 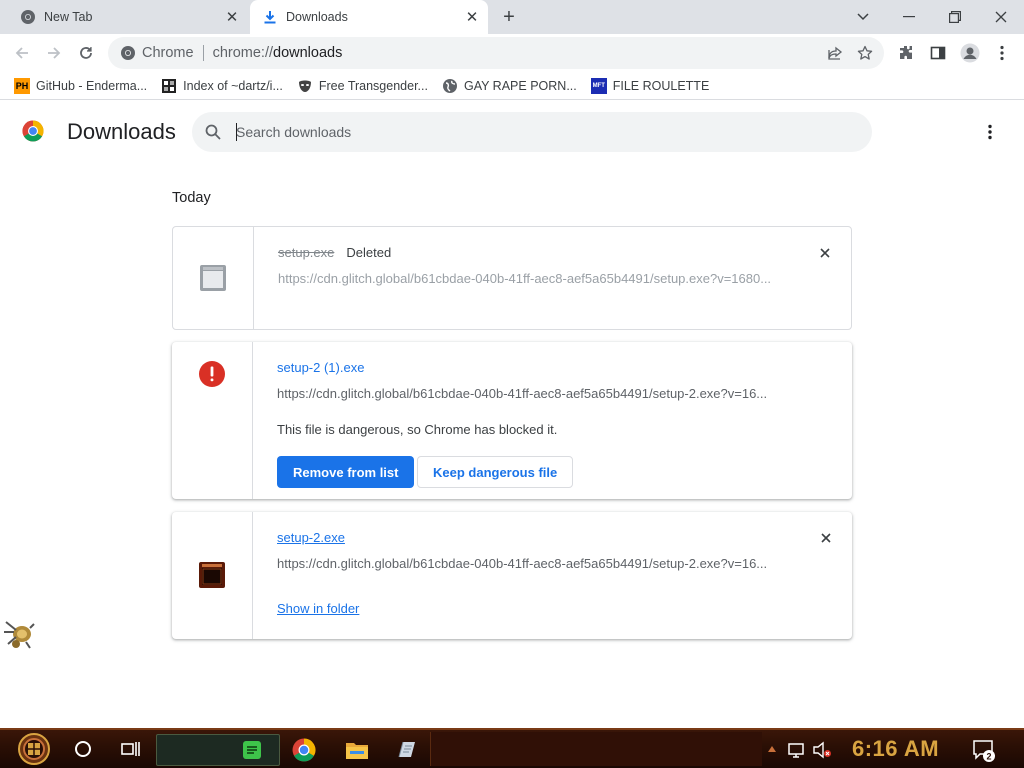 I want to click on site-chip: Chrome, so click(x=157, y=53).